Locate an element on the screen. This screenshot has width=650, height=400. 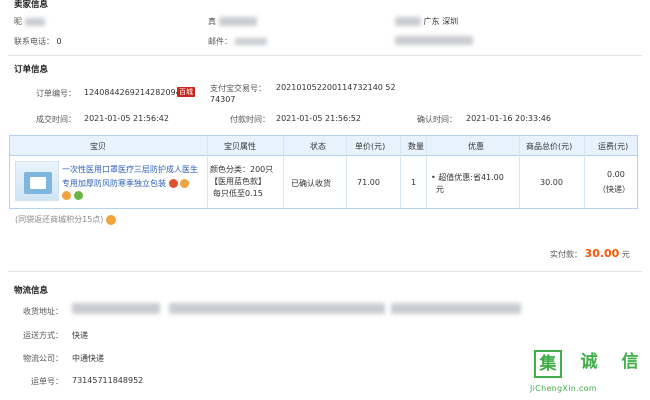
points-note-row: (同袋返还商城积分15点) is located at coordinates (65, 219).